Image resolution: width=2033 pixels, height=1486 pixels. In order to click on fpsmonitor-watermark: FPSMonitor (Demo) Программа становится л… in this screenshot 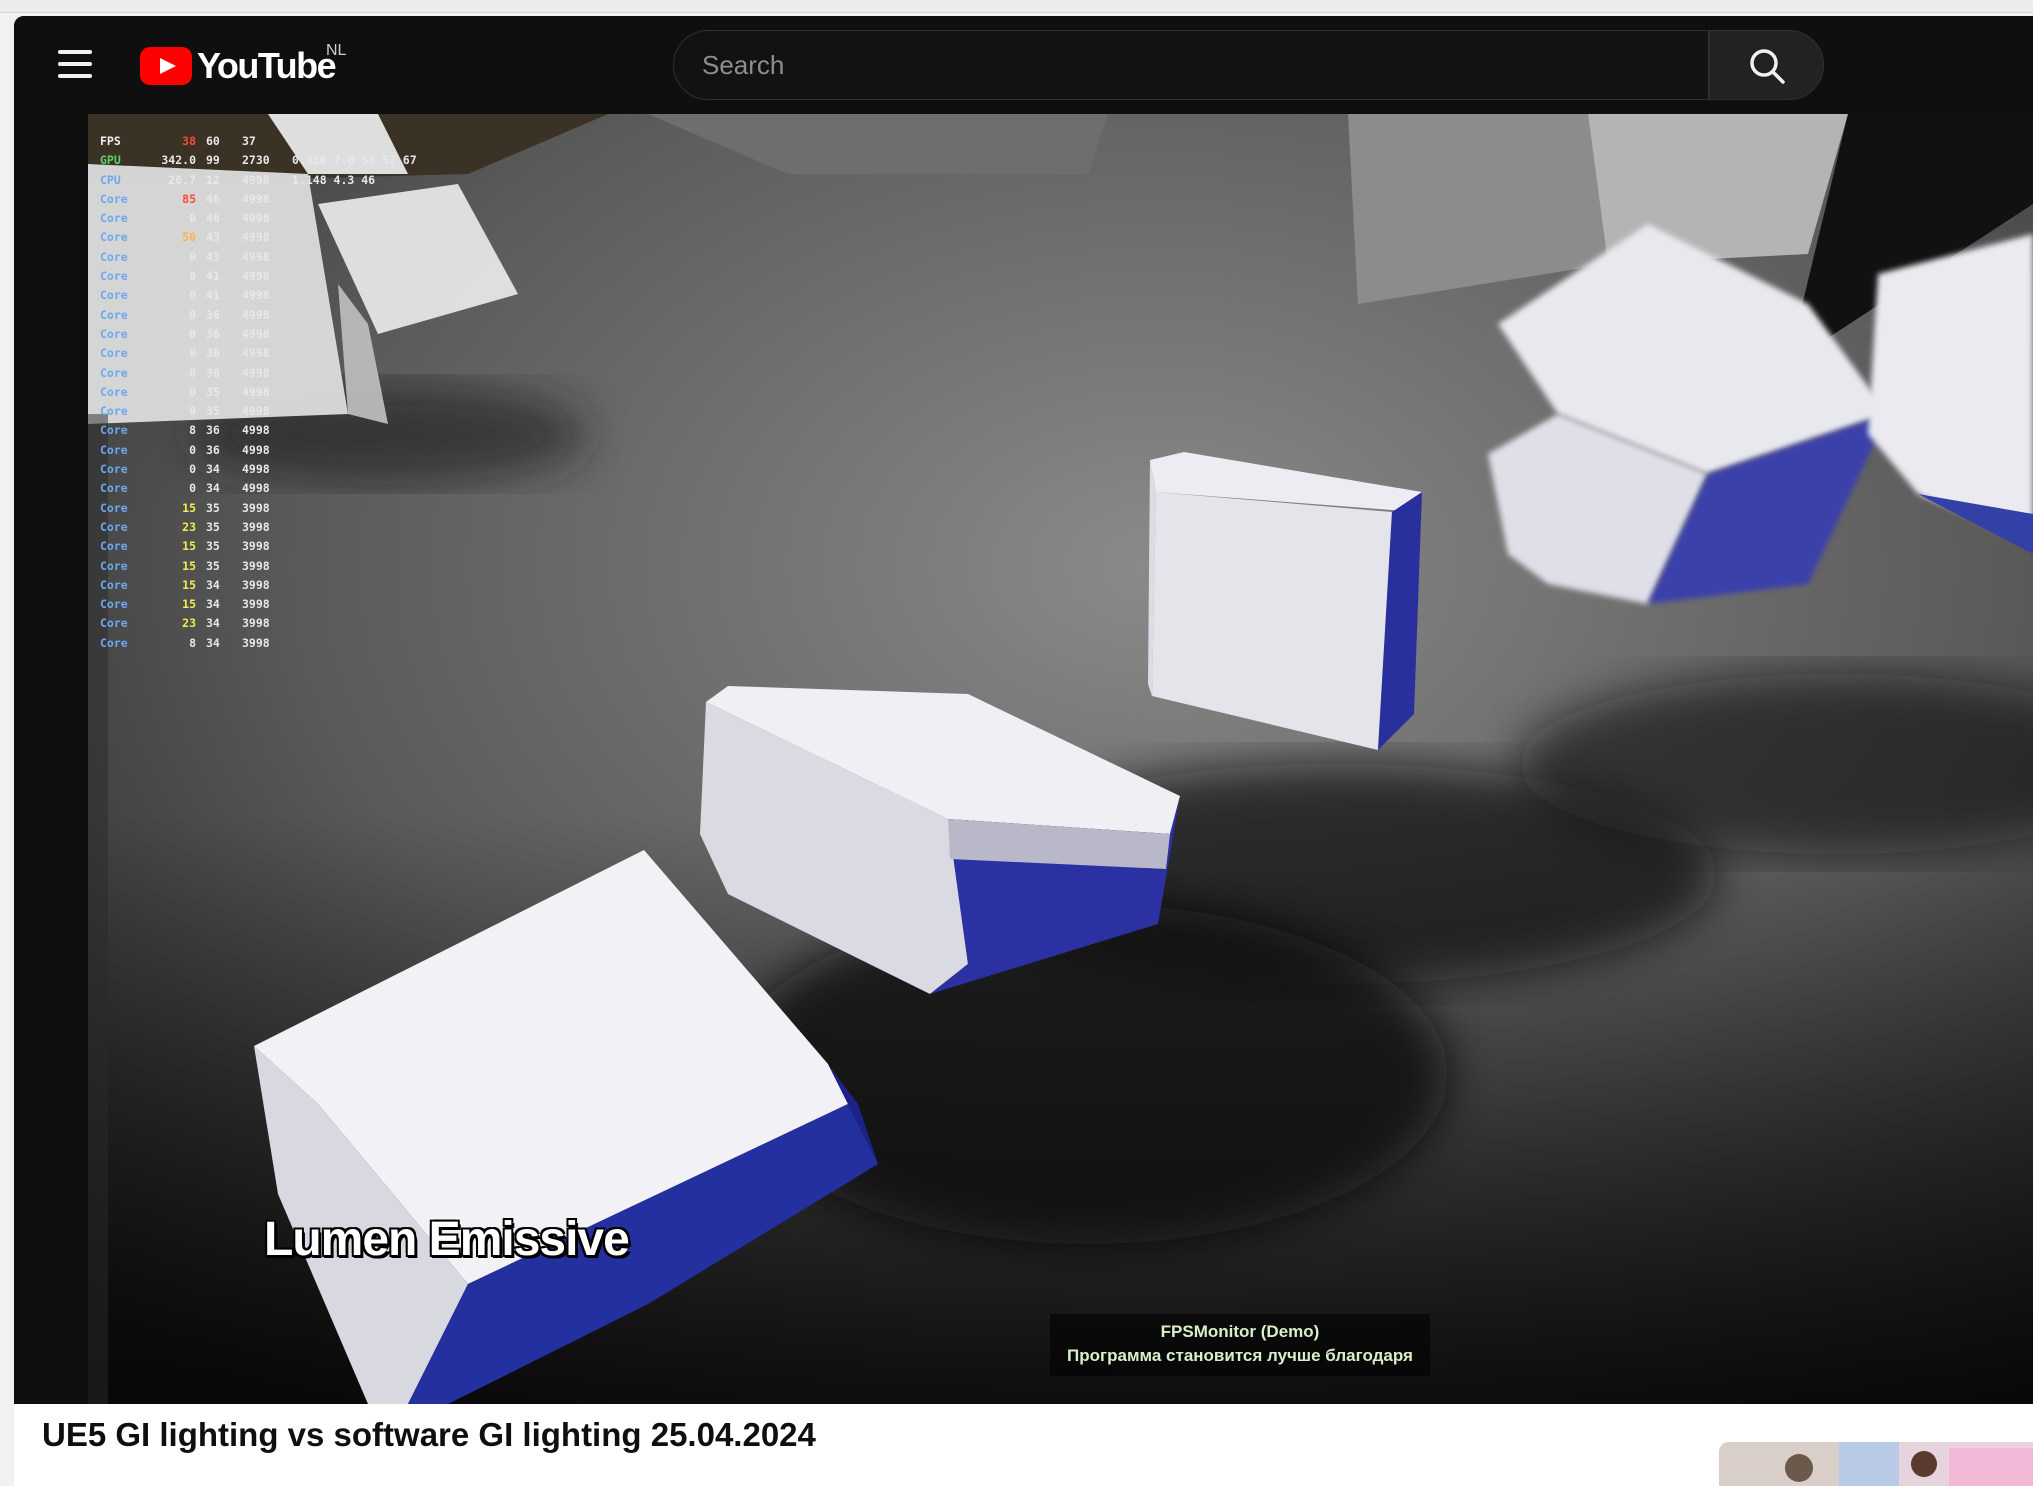, I will do `click(1240, 1345)`.